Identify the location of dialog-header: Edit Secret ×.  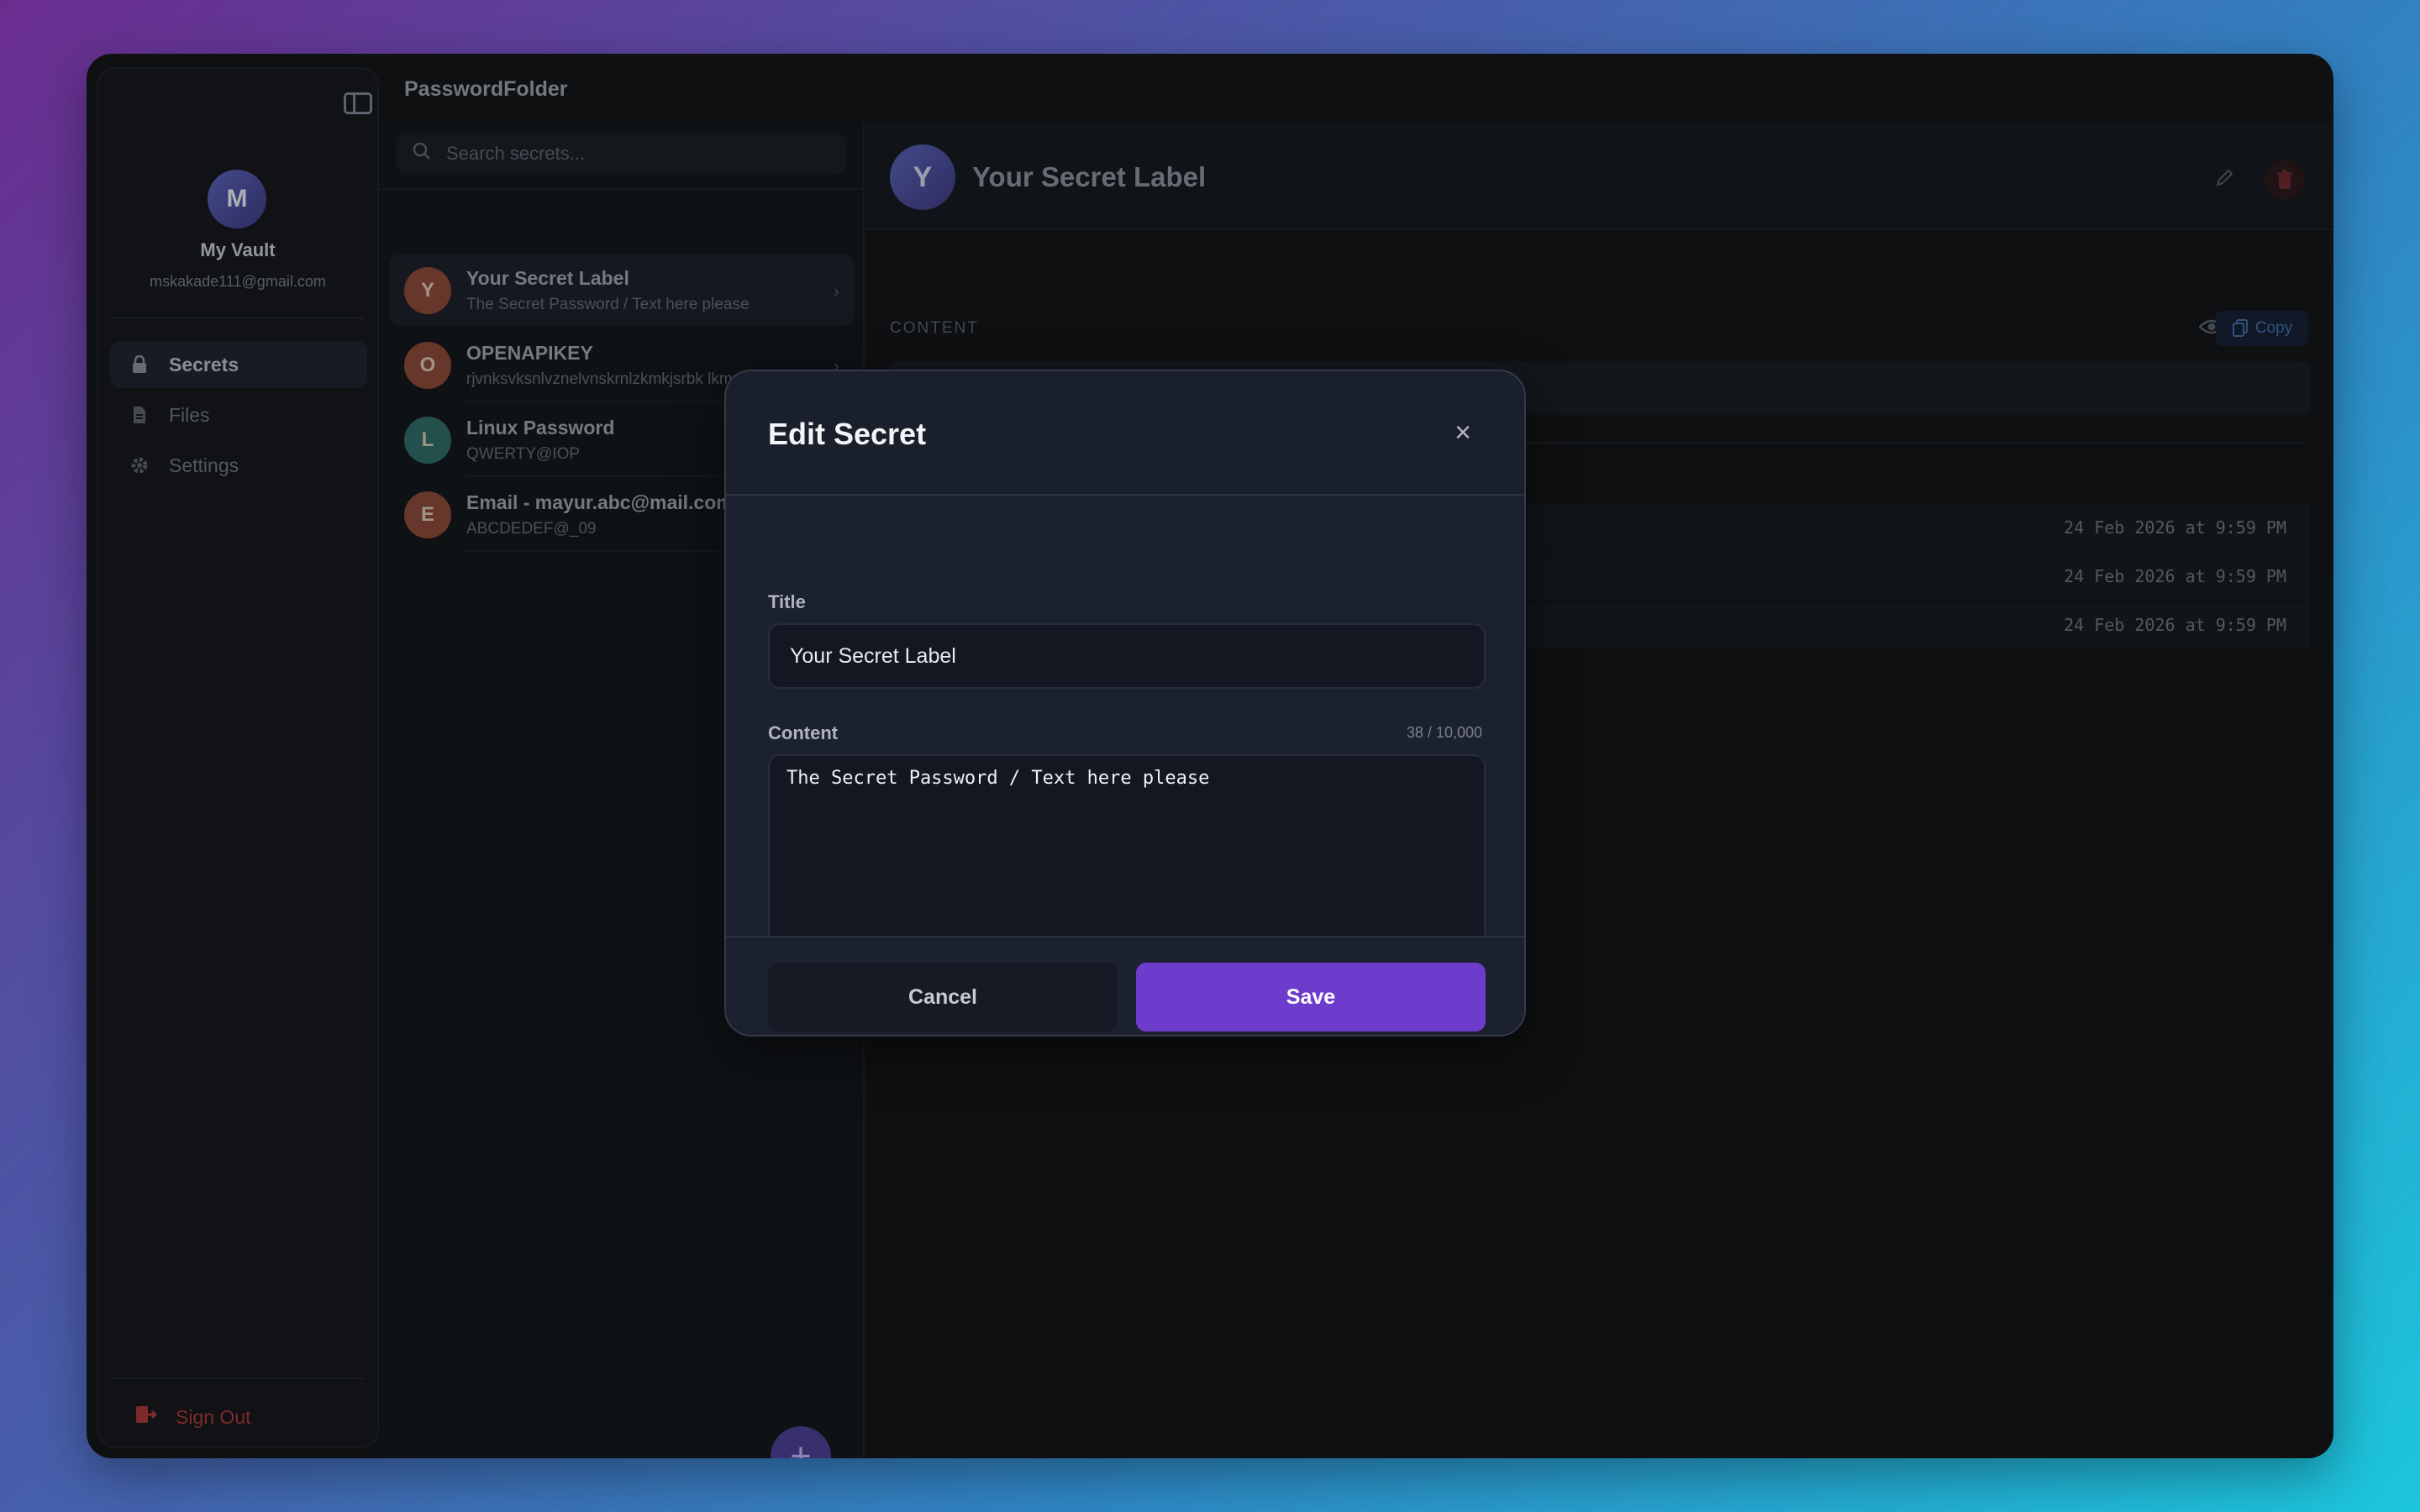
(1125, 433).